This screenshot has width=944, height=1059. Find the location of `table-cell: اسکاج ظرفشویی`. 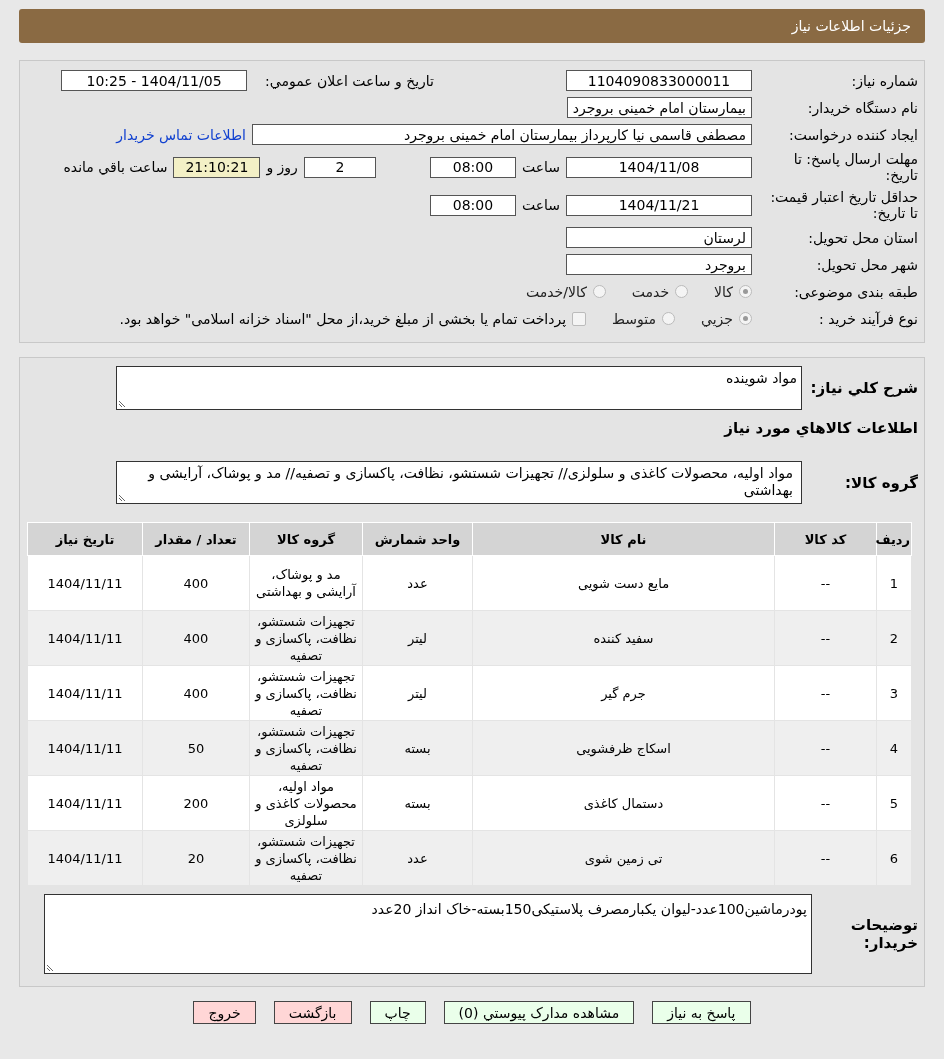

table-cell: اسکاج ظرفشویی is located at coordinates (623, 748).